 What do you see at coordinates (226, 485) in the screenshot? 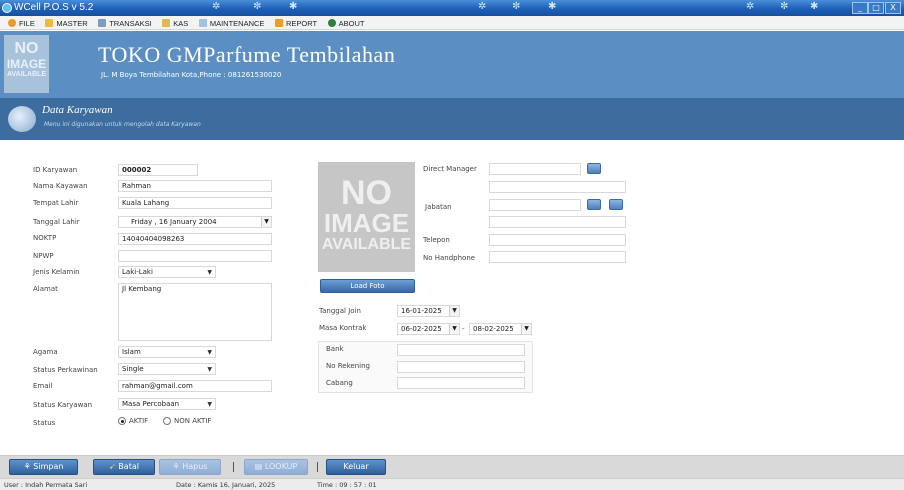
I see `status-date: Date : Kamis 16, Januari, 2025` at bounding box center [226, 485].